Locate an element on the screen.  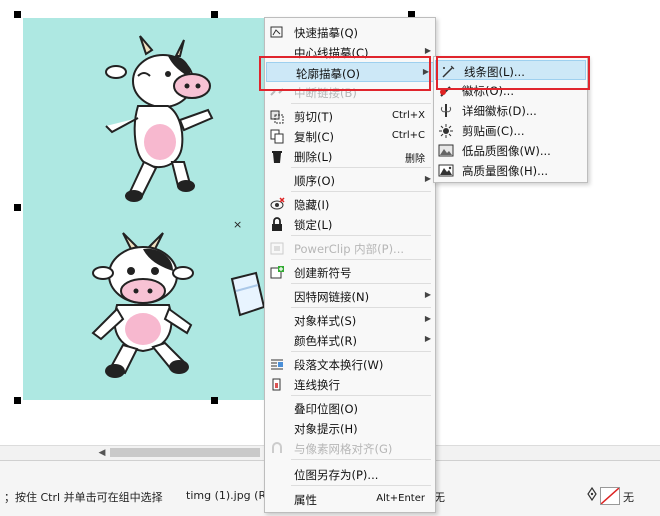
no-color-swatch-icon is located at coordinates (610, 496).